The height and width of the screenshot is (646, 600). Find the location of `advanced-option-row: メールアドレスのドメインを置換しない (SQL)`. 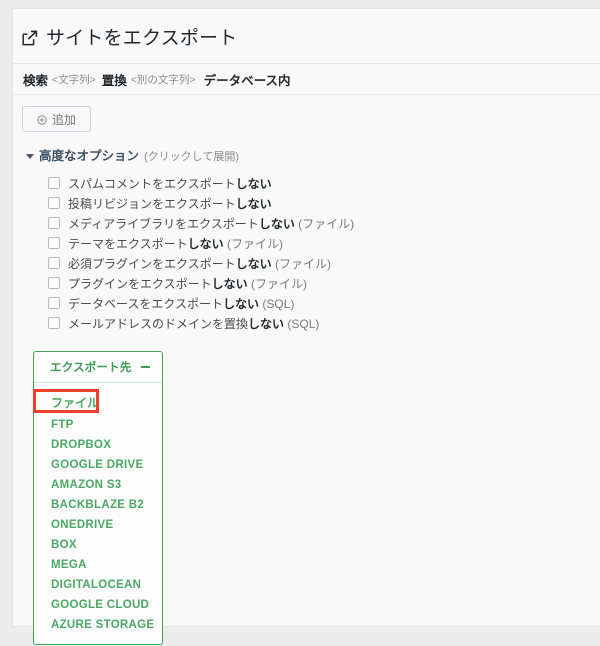

advanced-option-row: メールアドレスのドメインを置換しない (SQL) is located at coordinates (324, 323).